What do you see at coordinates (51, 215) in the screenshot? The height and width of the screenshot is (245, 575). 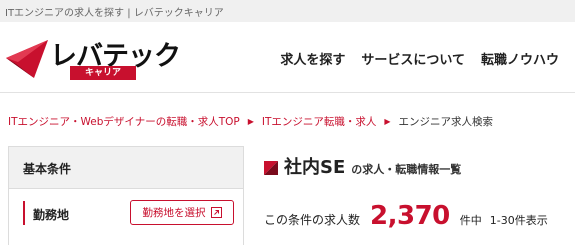 I see `condition-label: 勤務地` at bounding box center [51, 215].